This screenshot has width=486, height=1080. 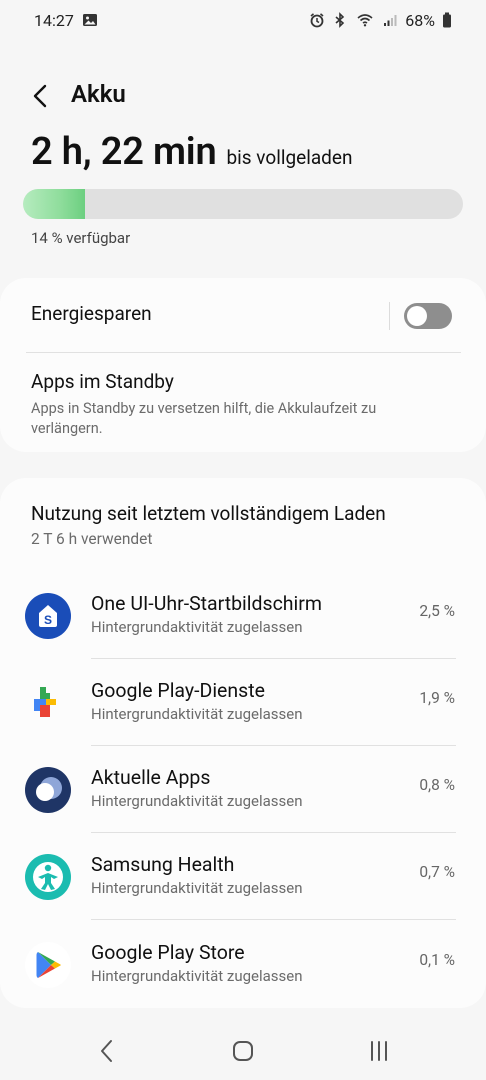 I want to click on apps-standby-row: Apps im Standby, so click(x=102, y=381).